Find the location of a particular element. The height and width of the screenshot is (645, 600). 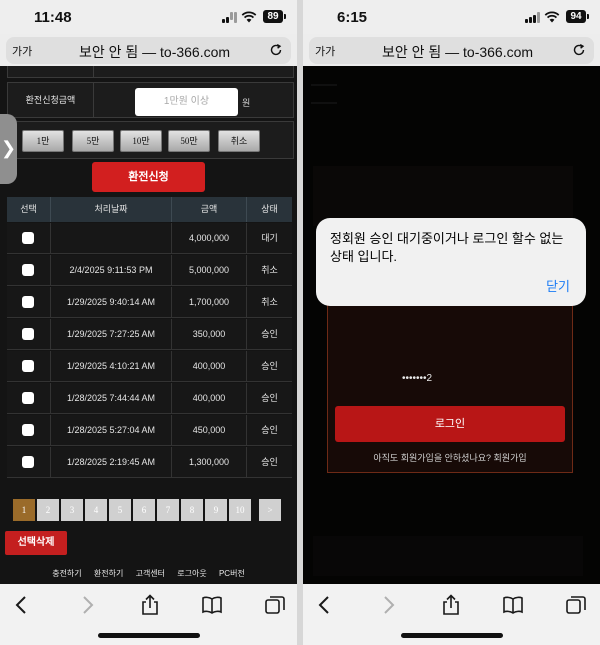

footer-link-withdraw: 환전하기 is located at coordinates (108, 573).